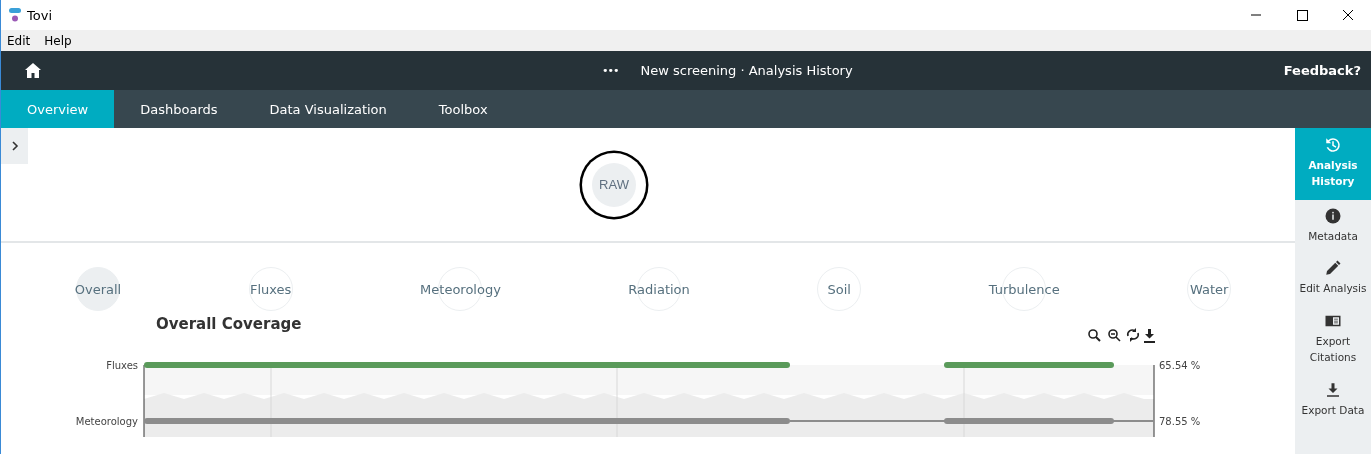 This screenshot has width=1371, height=454. Describe the element at coordinates (1133, 335) in the screenshot. I see `reset-icon` at that location.